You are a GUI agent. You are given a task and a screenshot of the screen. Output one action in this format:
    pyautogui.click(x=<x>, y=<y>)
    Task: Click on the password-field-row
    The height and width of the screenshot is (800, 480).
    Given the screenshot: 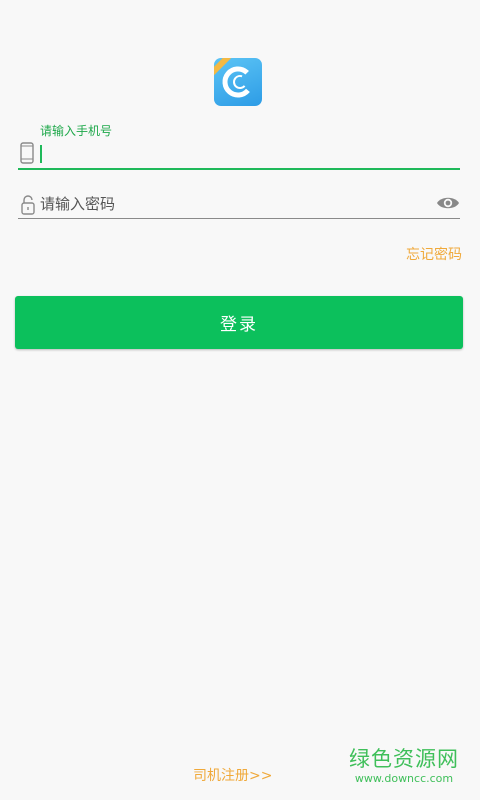 What is the action you would take?
    pyautogui.click(x=239, y=205)
    